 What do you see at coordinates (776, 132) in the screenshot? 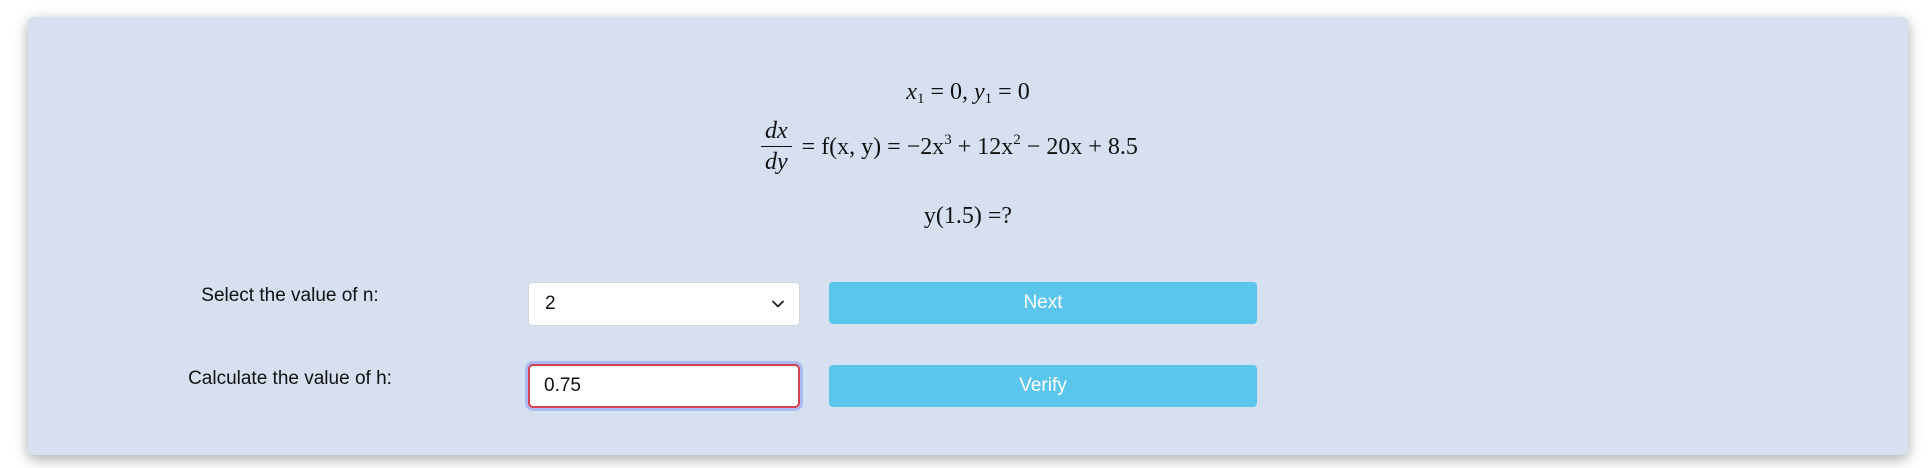
I see `derivative-numerator: dx` at bounding box center [776, 132].